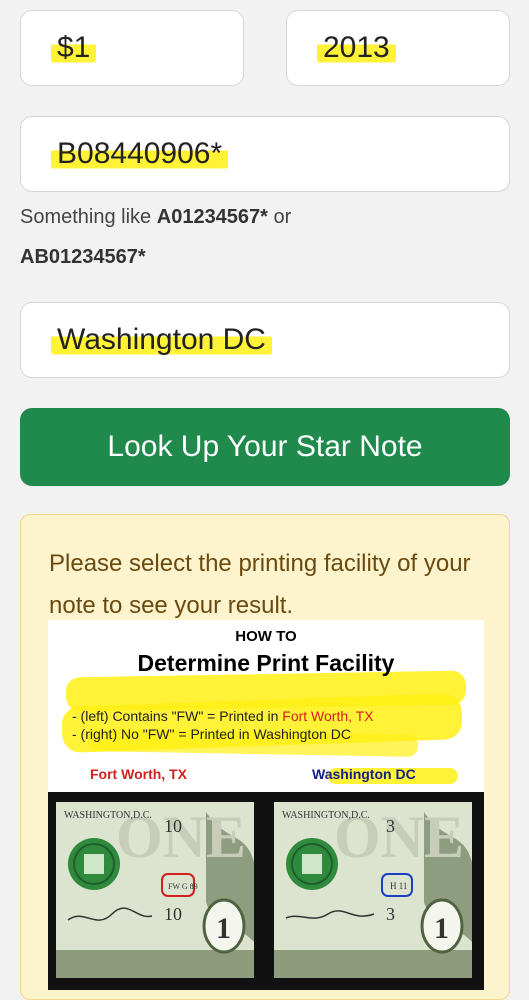  I want to click on bill-fort-worth-image: ONE WASHINGTON,D.C. 10 FW G 89 10 1, so click(155, 890).